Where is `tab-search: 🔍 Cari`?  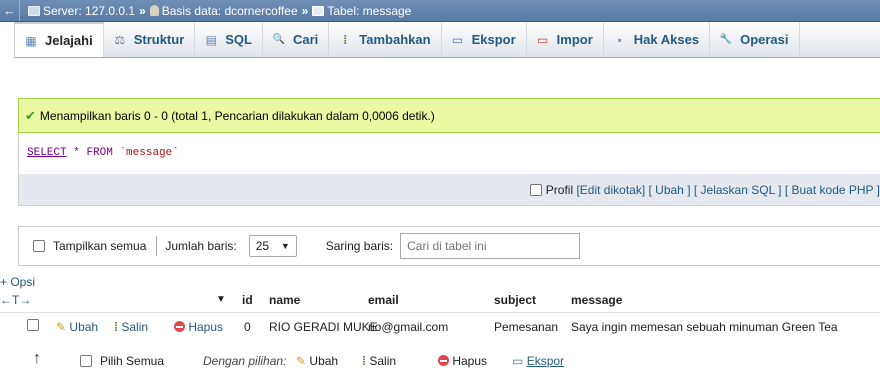
tab-search: 🔍 Cari is located at coordinates (296, 39).